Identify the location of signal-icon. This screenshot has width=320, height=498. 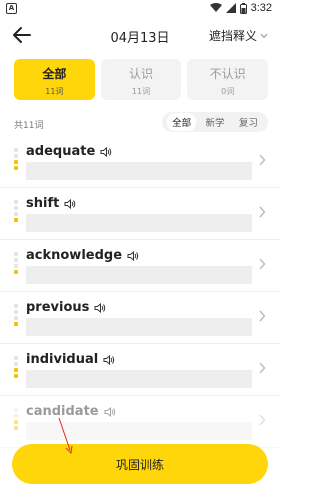
(230, 8).